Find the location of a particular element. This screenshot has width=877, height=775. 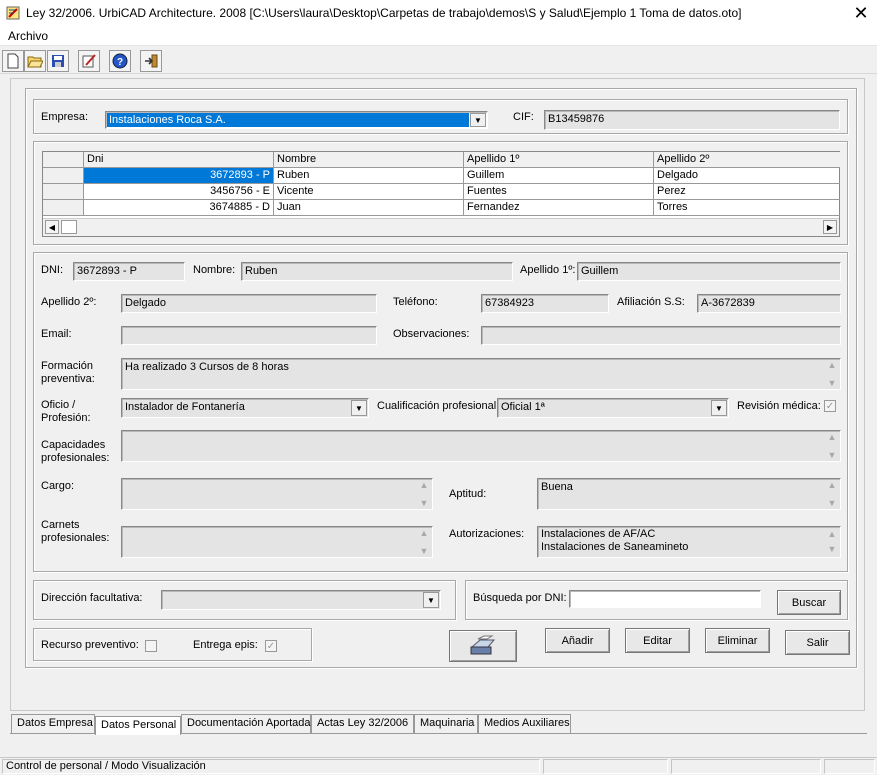

column-header: Apellido 1º is located at coordinates (559, 160).